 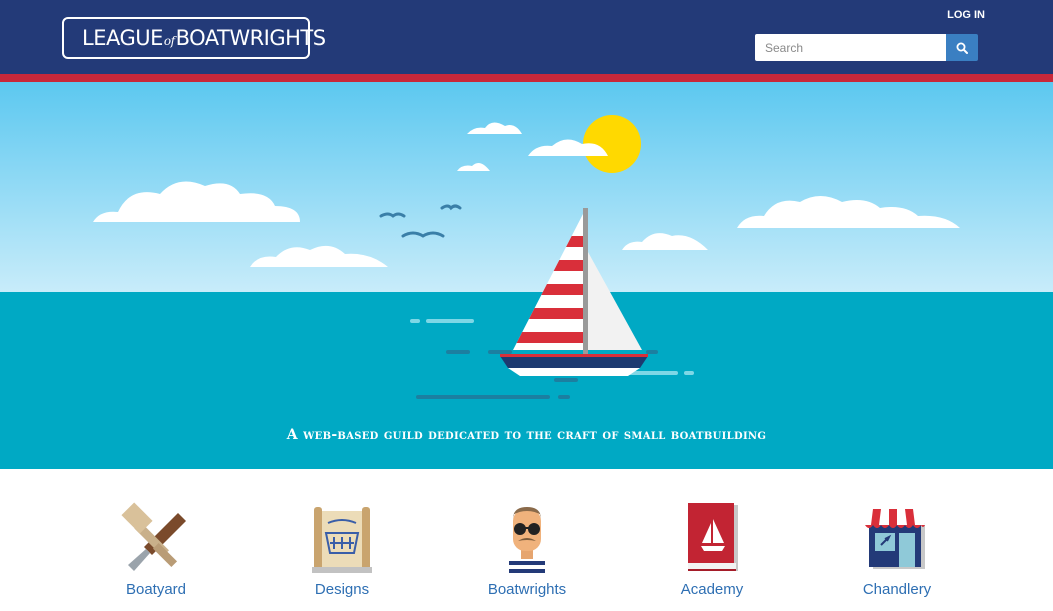 I want to click on feature-chandlery: Chandlery, so click(x=897, y=549).